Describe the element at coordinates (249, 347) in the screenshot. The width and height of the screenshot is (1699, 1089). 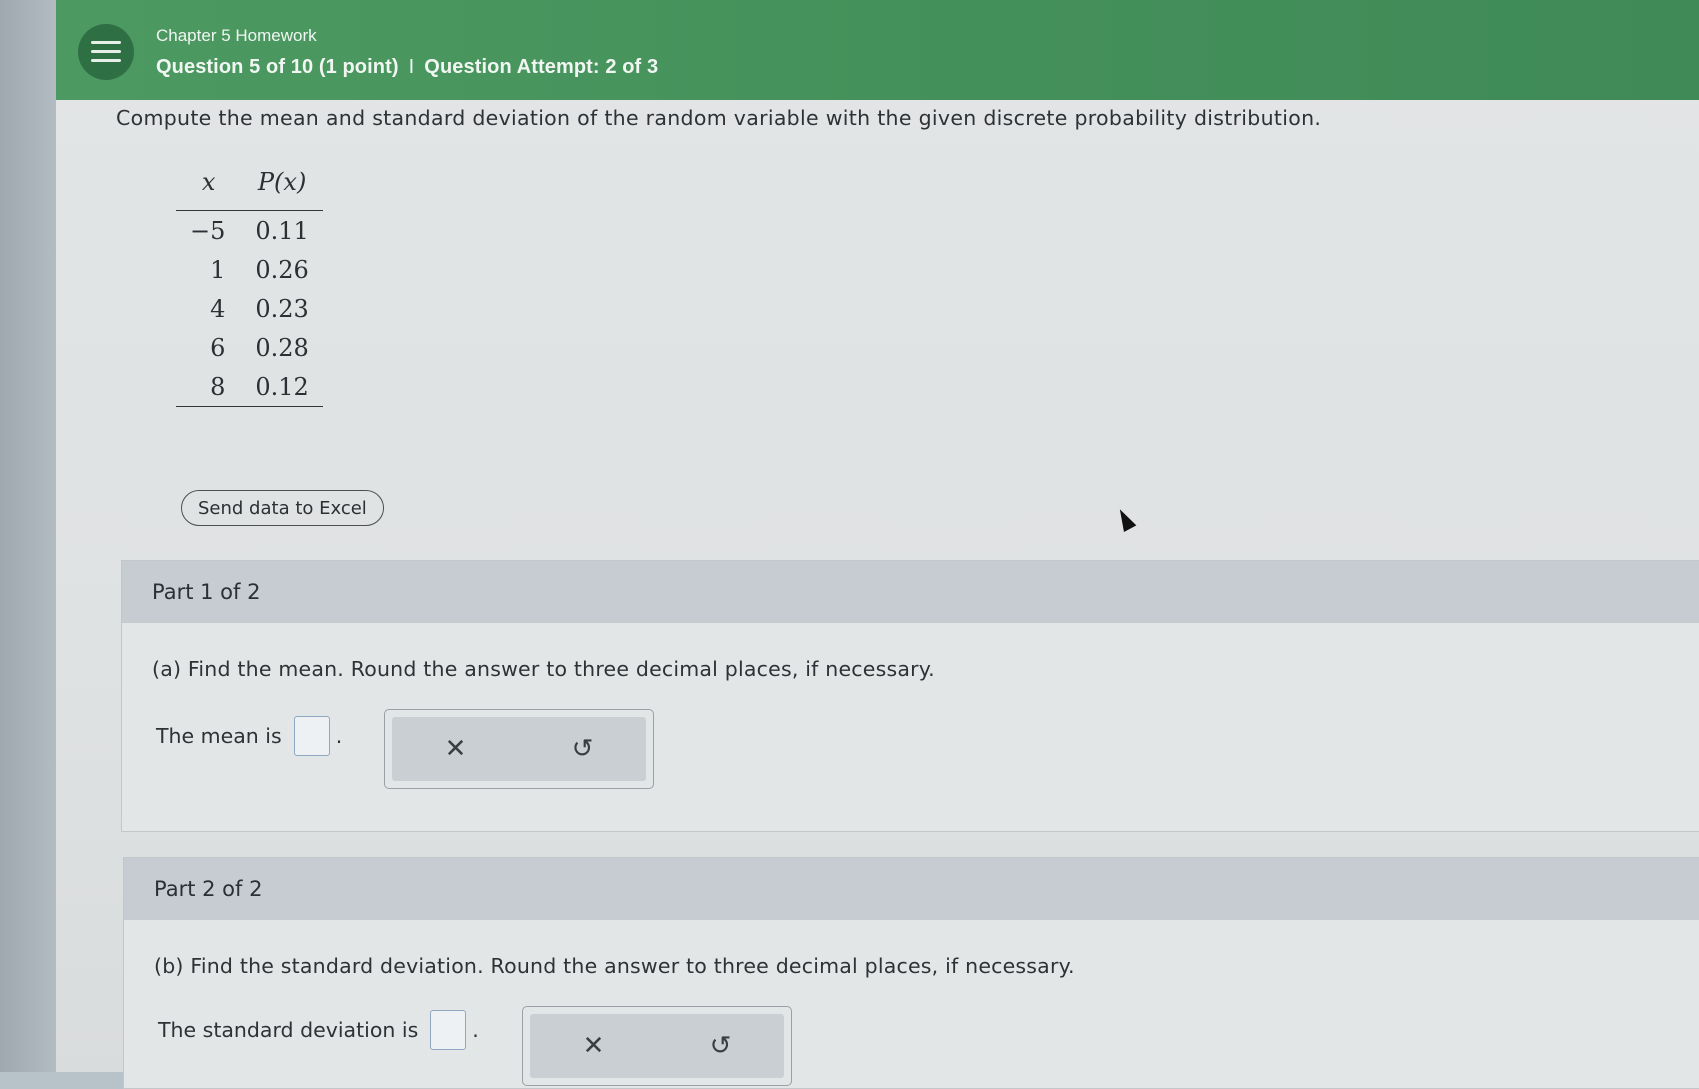
I see `table-row: 6 0.28` at that location.